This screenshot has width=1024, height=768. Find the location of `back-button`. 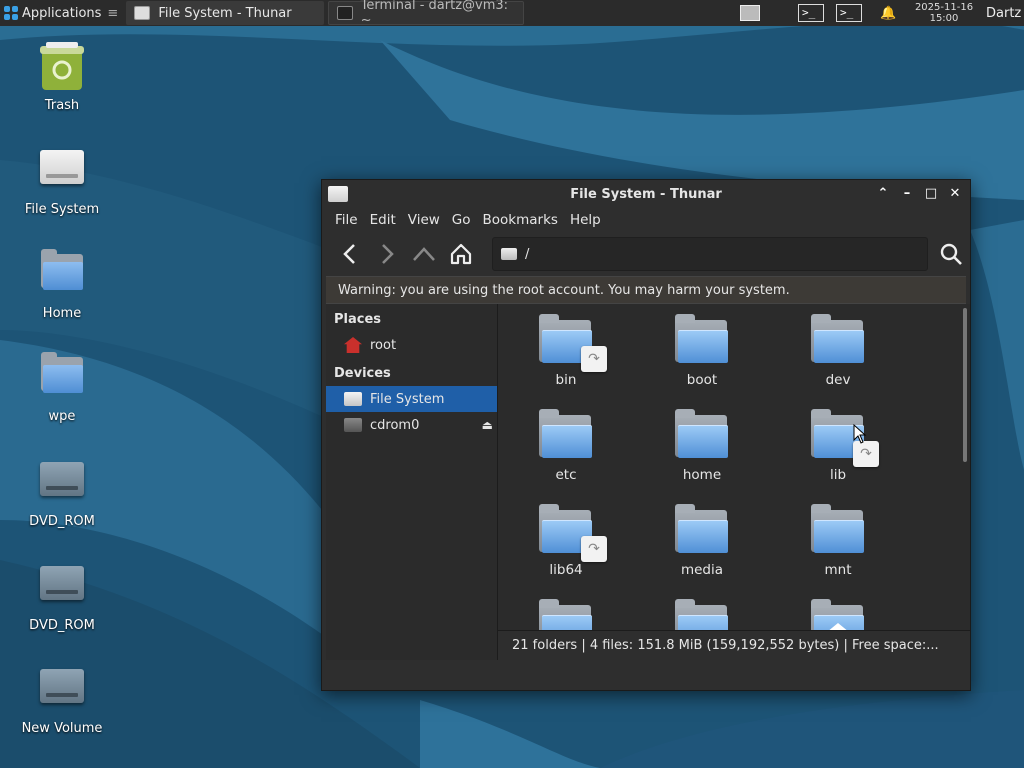

back-button is located at coordinates (350, 254).